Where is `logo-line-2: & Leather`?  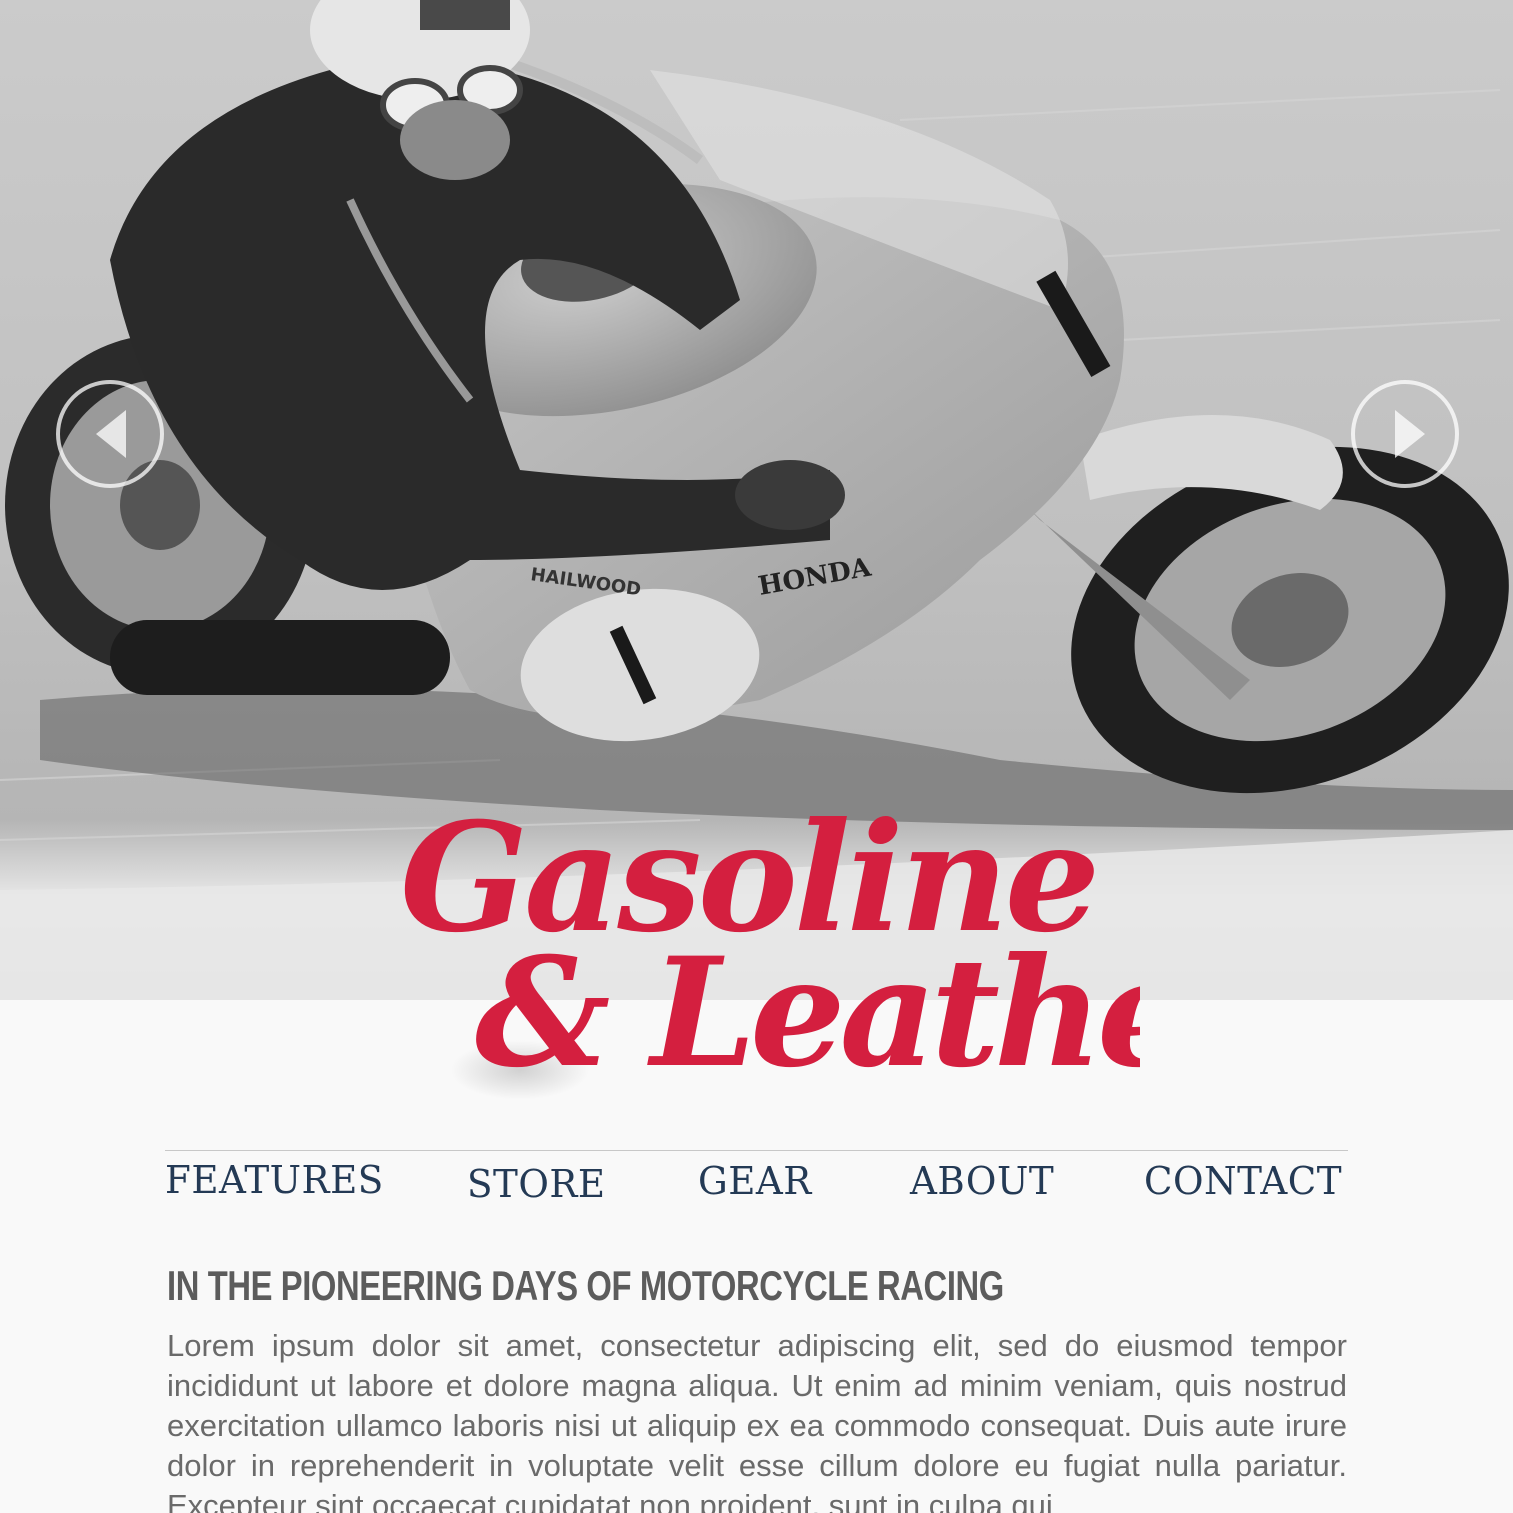 logo-line-2: & Leather is located at coordinates (807, 1013).